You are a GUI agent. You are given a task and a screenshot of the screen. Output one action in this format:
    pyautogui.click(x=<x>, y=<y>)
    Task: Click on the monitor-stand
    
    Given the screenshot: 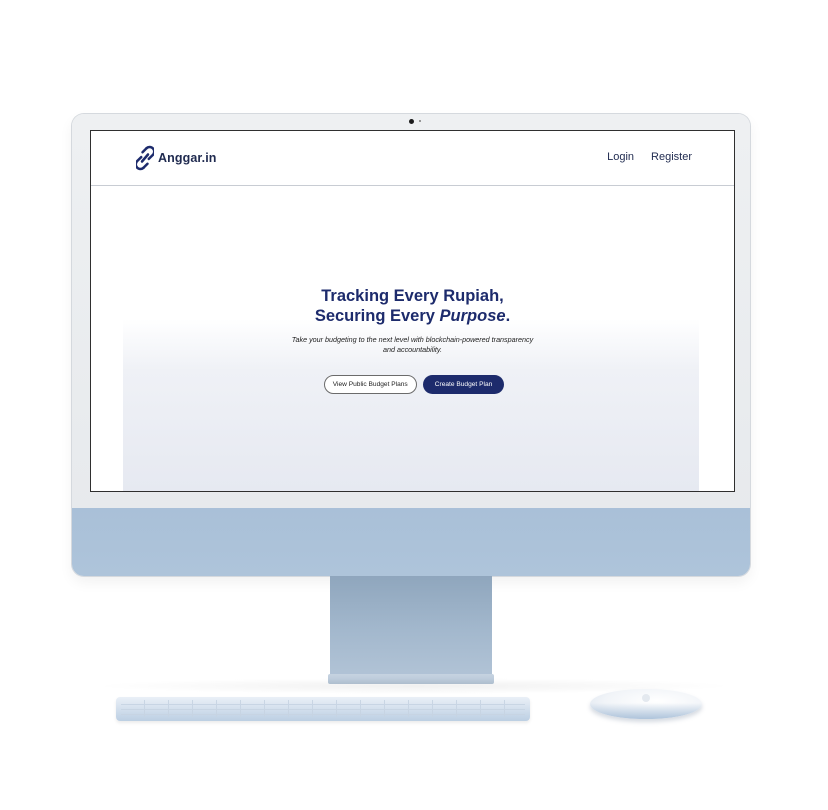 What is the action you would take?
    pyautogui.click(x=411, y=626)
    